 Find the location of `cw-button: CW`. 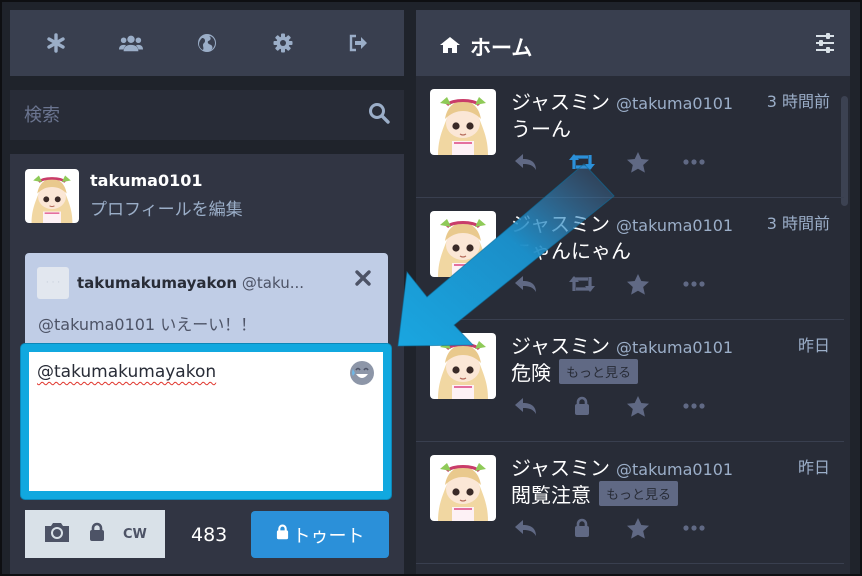

cw-button: CW is located at coordinates (135, 534).